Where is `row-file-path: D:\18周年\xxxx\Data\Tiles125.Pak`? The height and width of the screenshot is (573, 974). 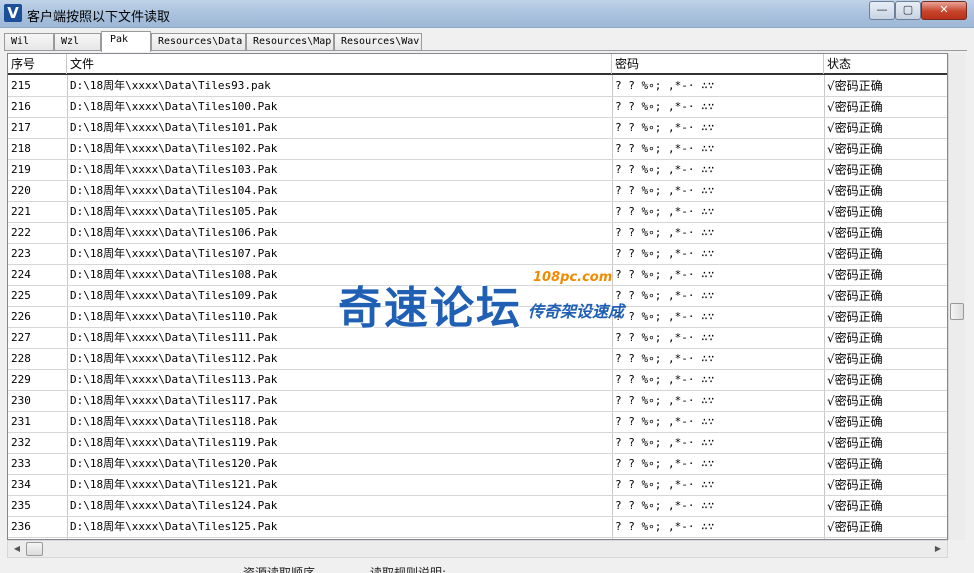 row-file-path: D:\18周年\xxxx\Data\Tiles125.Pak is located at coordinates (174, 526).